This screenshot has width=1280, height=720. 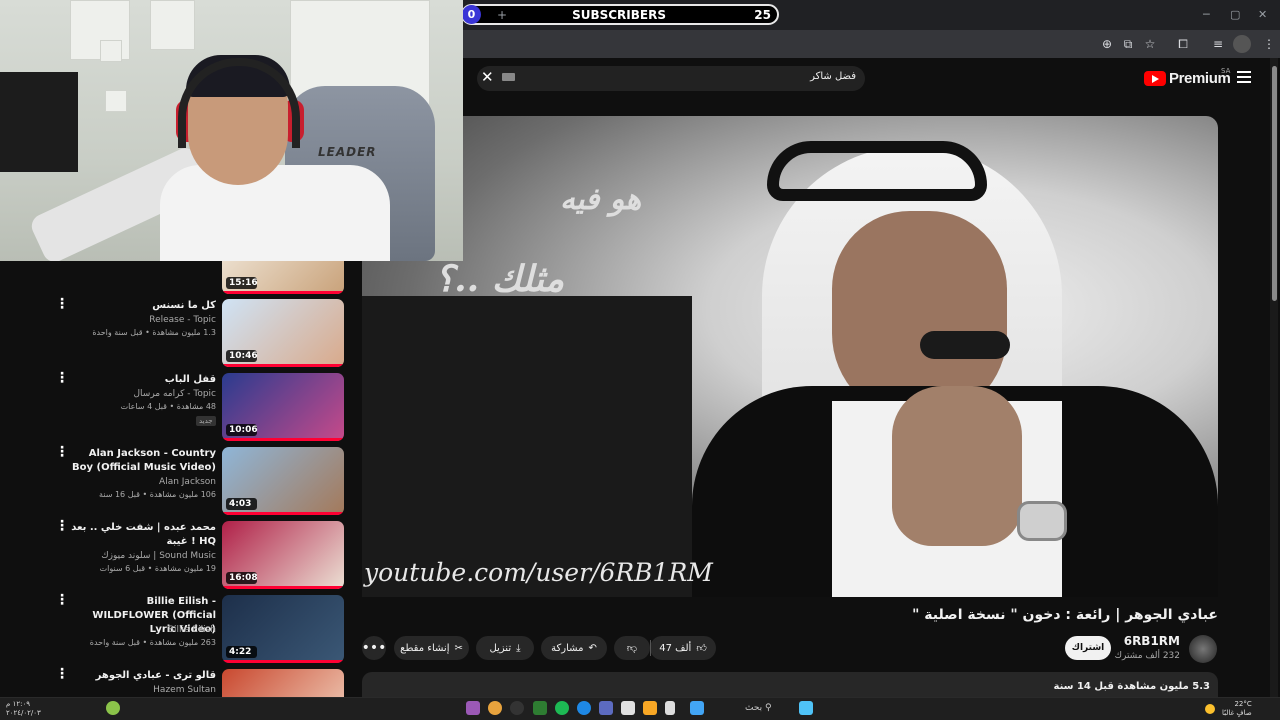 I want to click on notepad-icon, so click(x=670, y=708).